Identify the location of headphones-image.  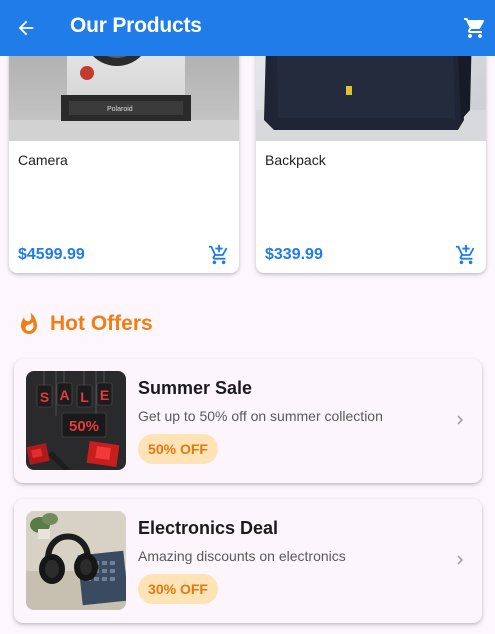
(76, 560).